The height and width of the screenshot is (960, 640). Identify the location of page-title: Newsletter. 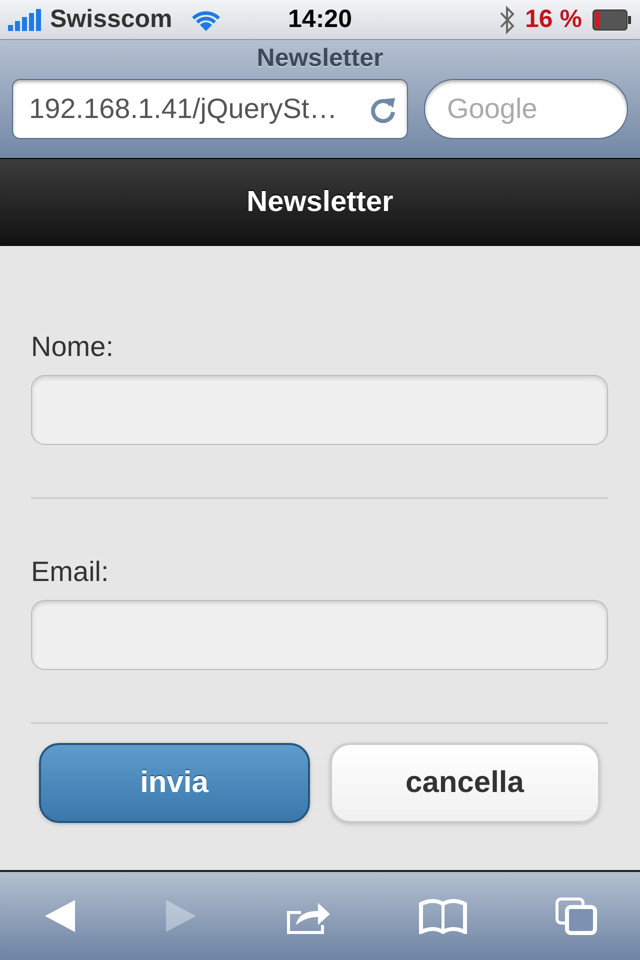
(320, 58).